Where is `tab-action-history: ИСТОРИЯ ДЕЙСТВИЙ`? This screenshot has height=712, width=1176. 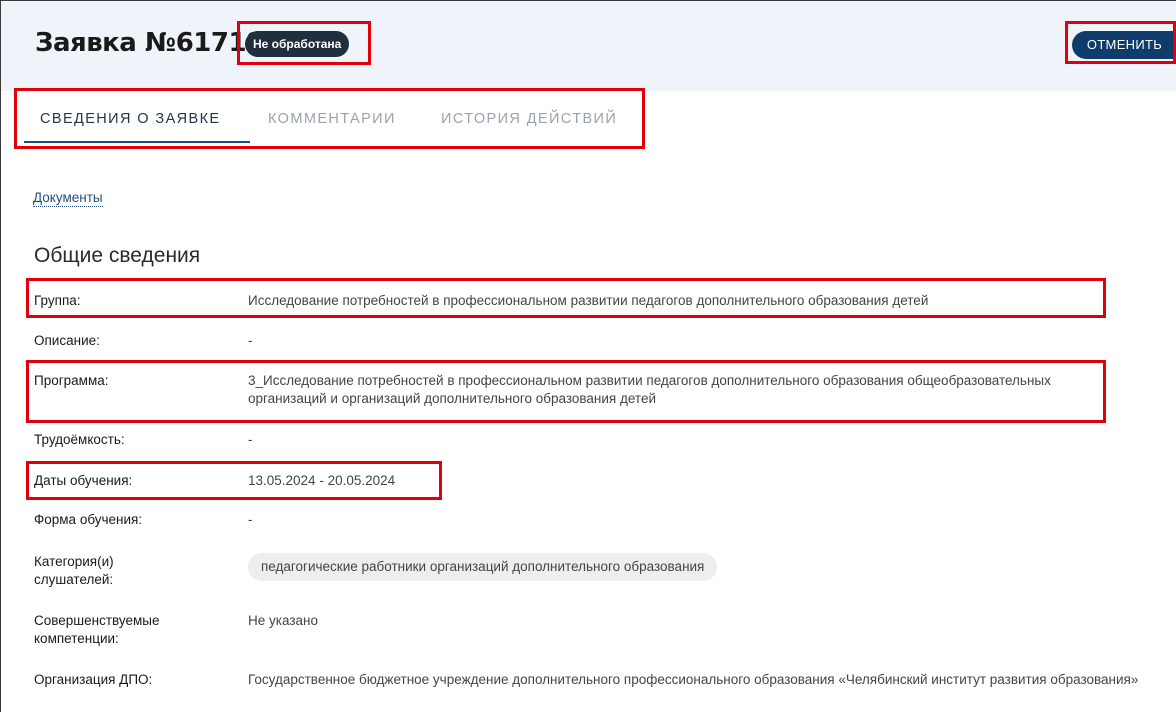
tab-action-history: ИСТОРИЯ ДЕЙСТВИЙ is located at coordinates (529, 119).